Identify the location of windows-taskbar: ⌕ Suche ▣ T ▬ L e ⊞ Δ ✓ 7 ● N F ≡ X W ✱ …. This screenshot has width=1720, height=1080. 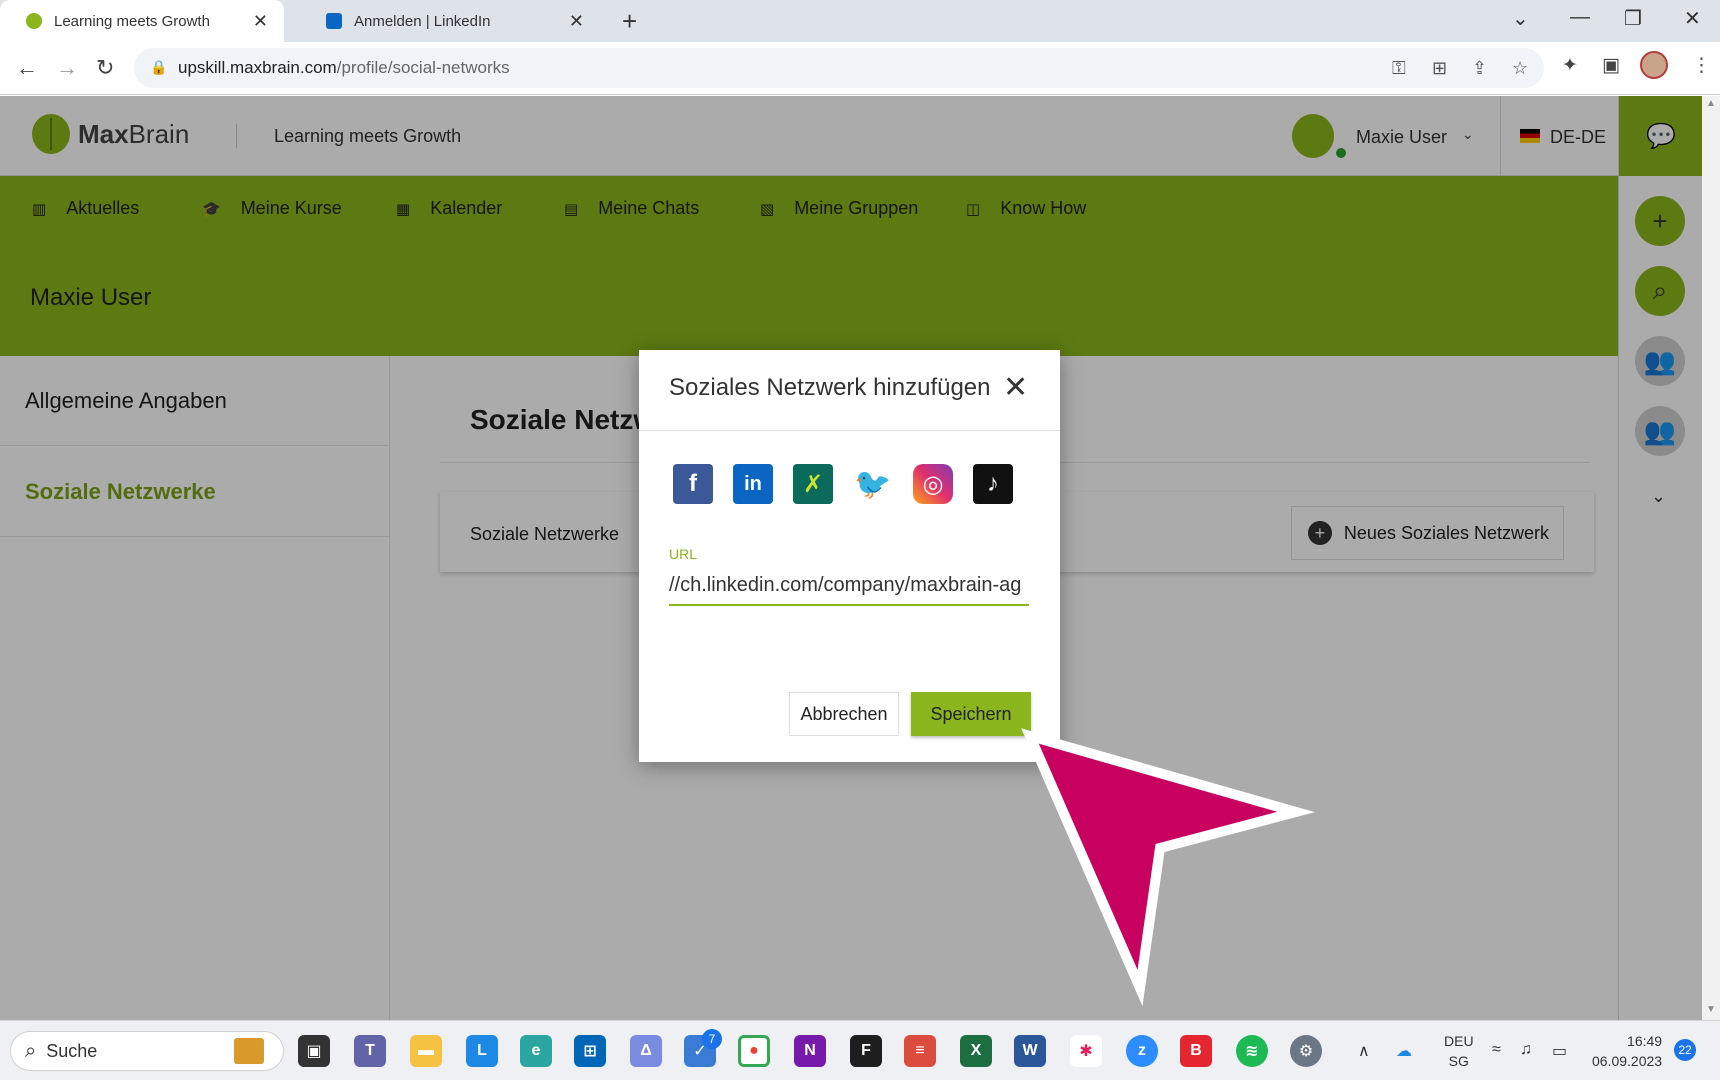
(860, 1050).